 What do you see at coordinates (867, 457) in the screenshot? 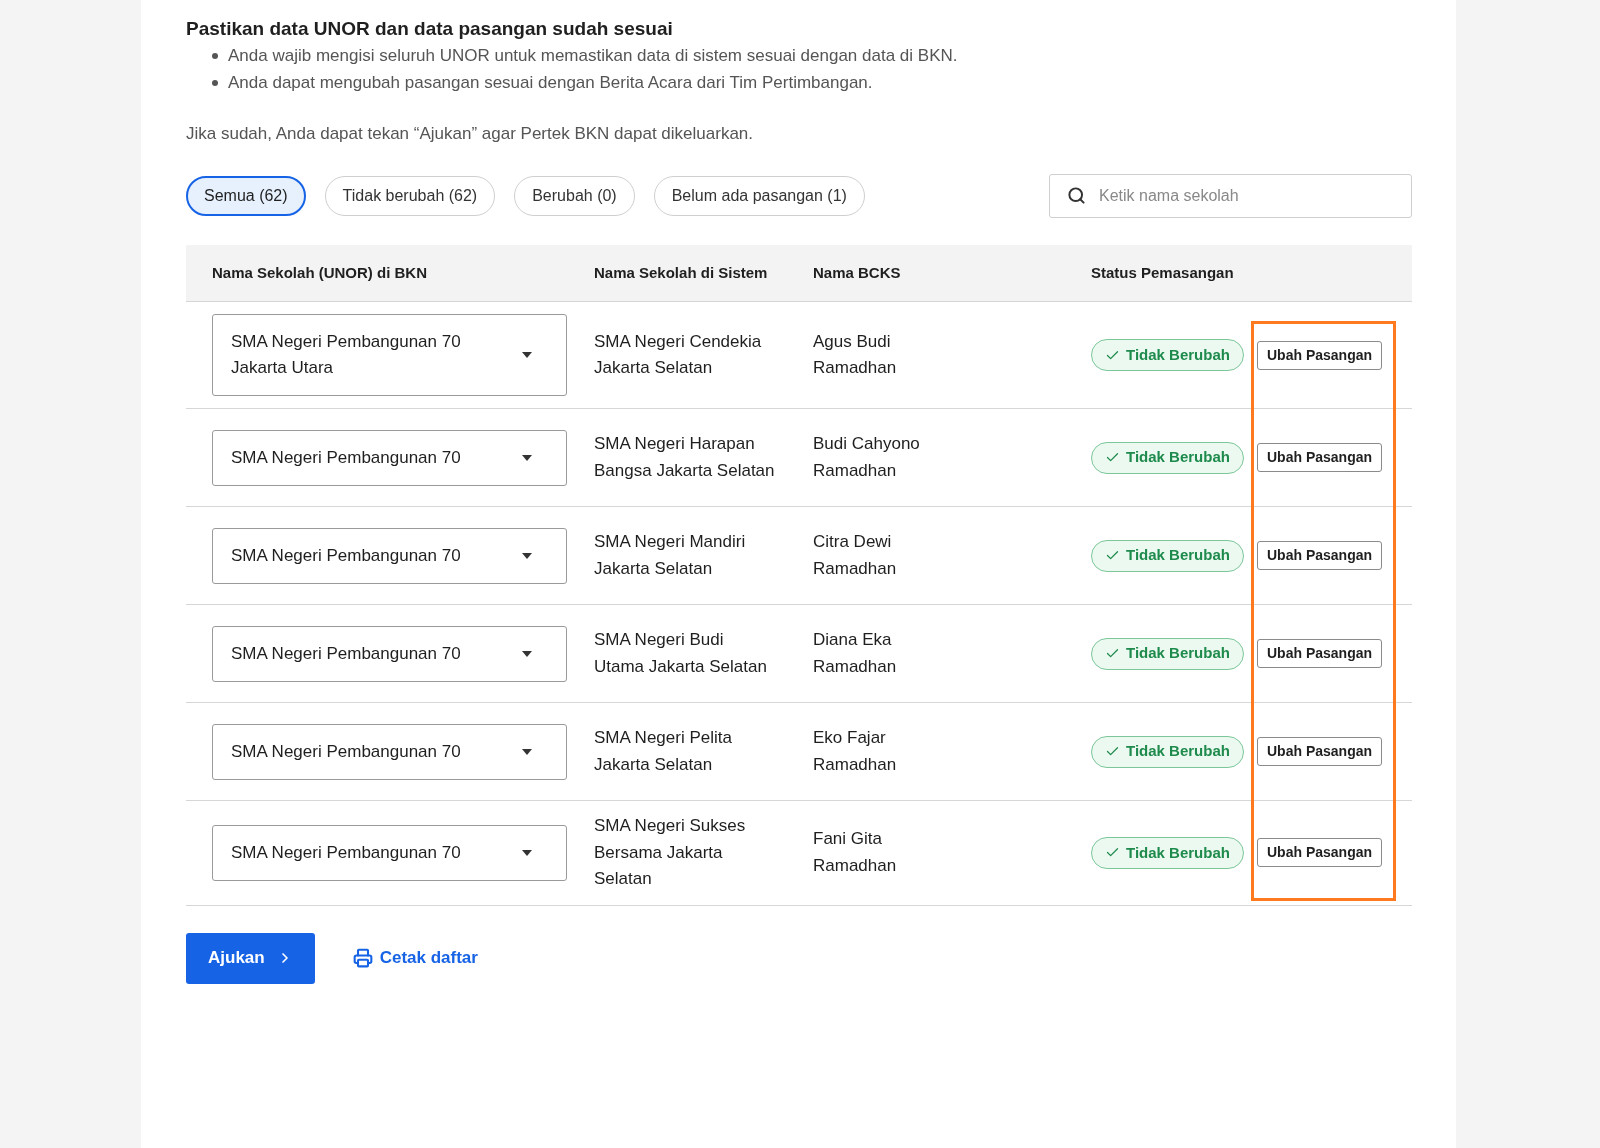
I see `table-cell-text: Budi Cahyono Ramadhan` at bounding box center [867, 457].